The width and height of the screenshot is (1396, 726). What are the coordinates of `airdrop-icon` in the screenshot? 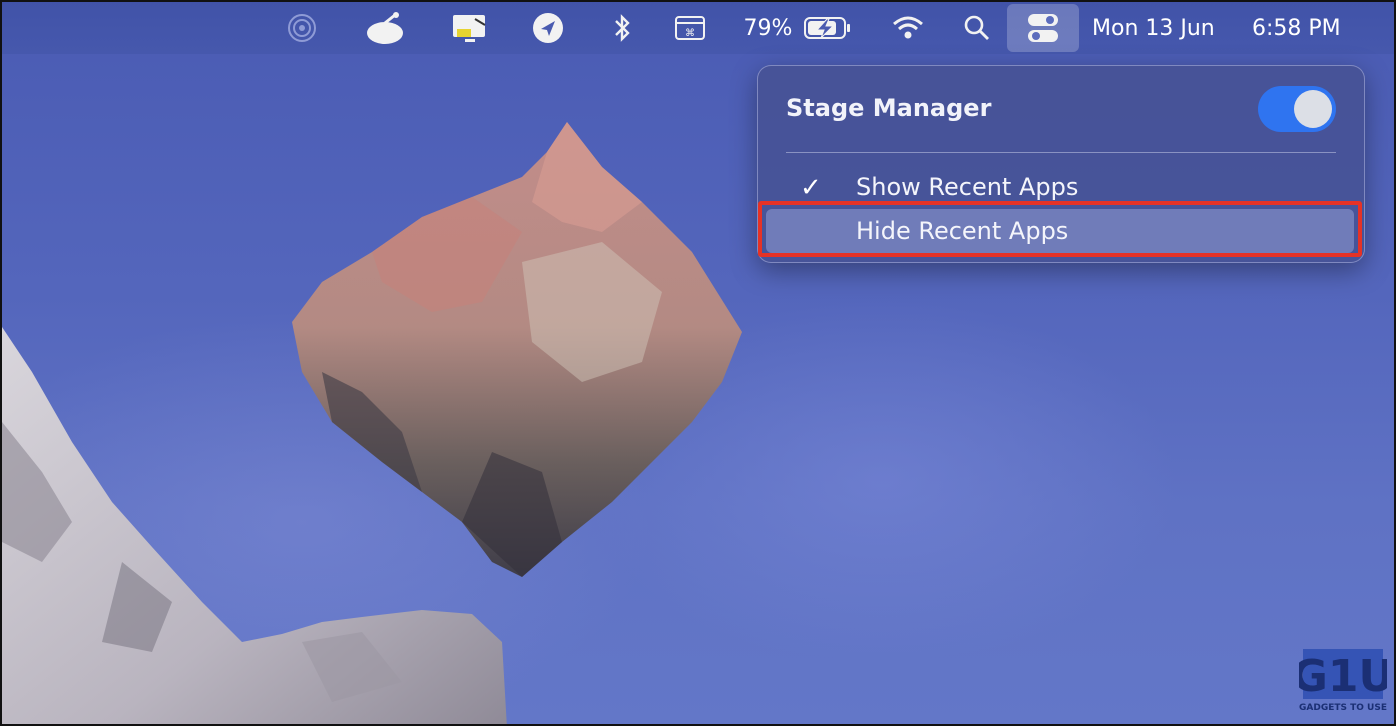 It's located at (302, 28).